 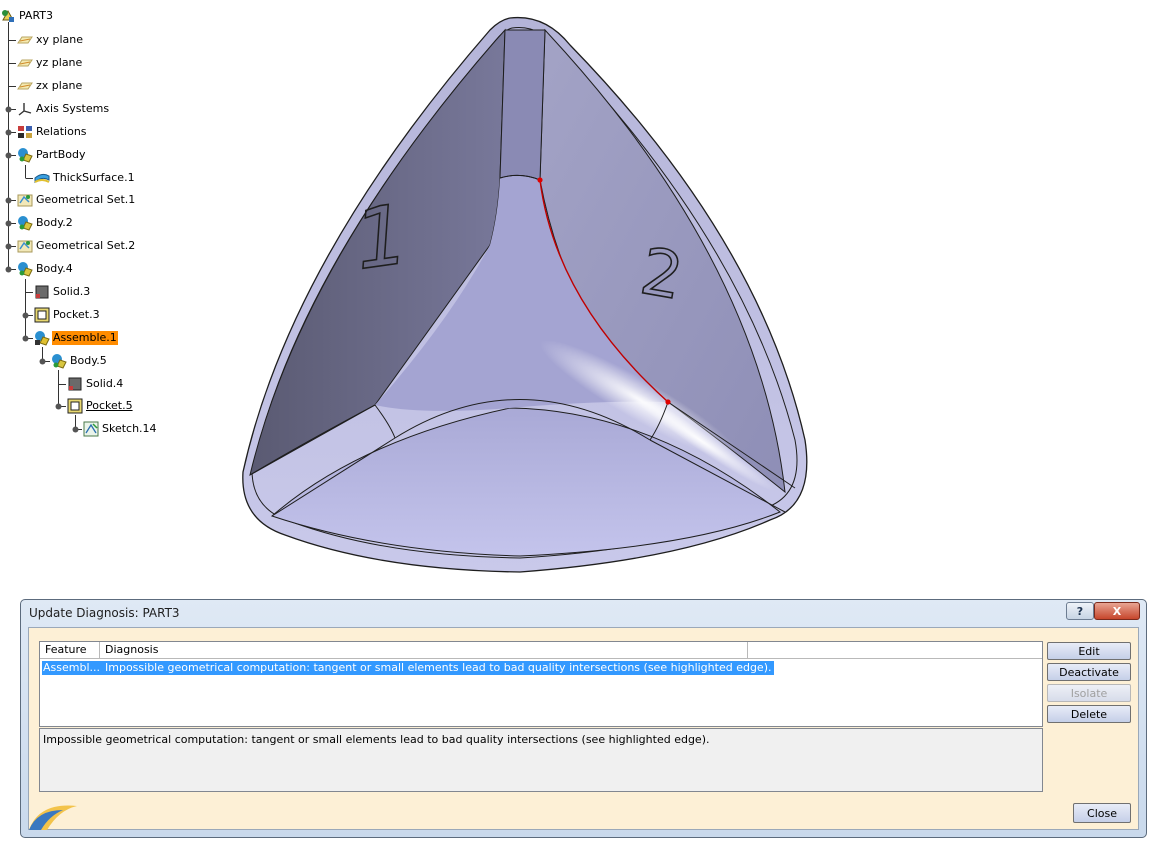 What do you see at coordinates (85, 338) in the screenshot?
I see `tree-node-label: Assemble.1` at bounding box center [85, 338].